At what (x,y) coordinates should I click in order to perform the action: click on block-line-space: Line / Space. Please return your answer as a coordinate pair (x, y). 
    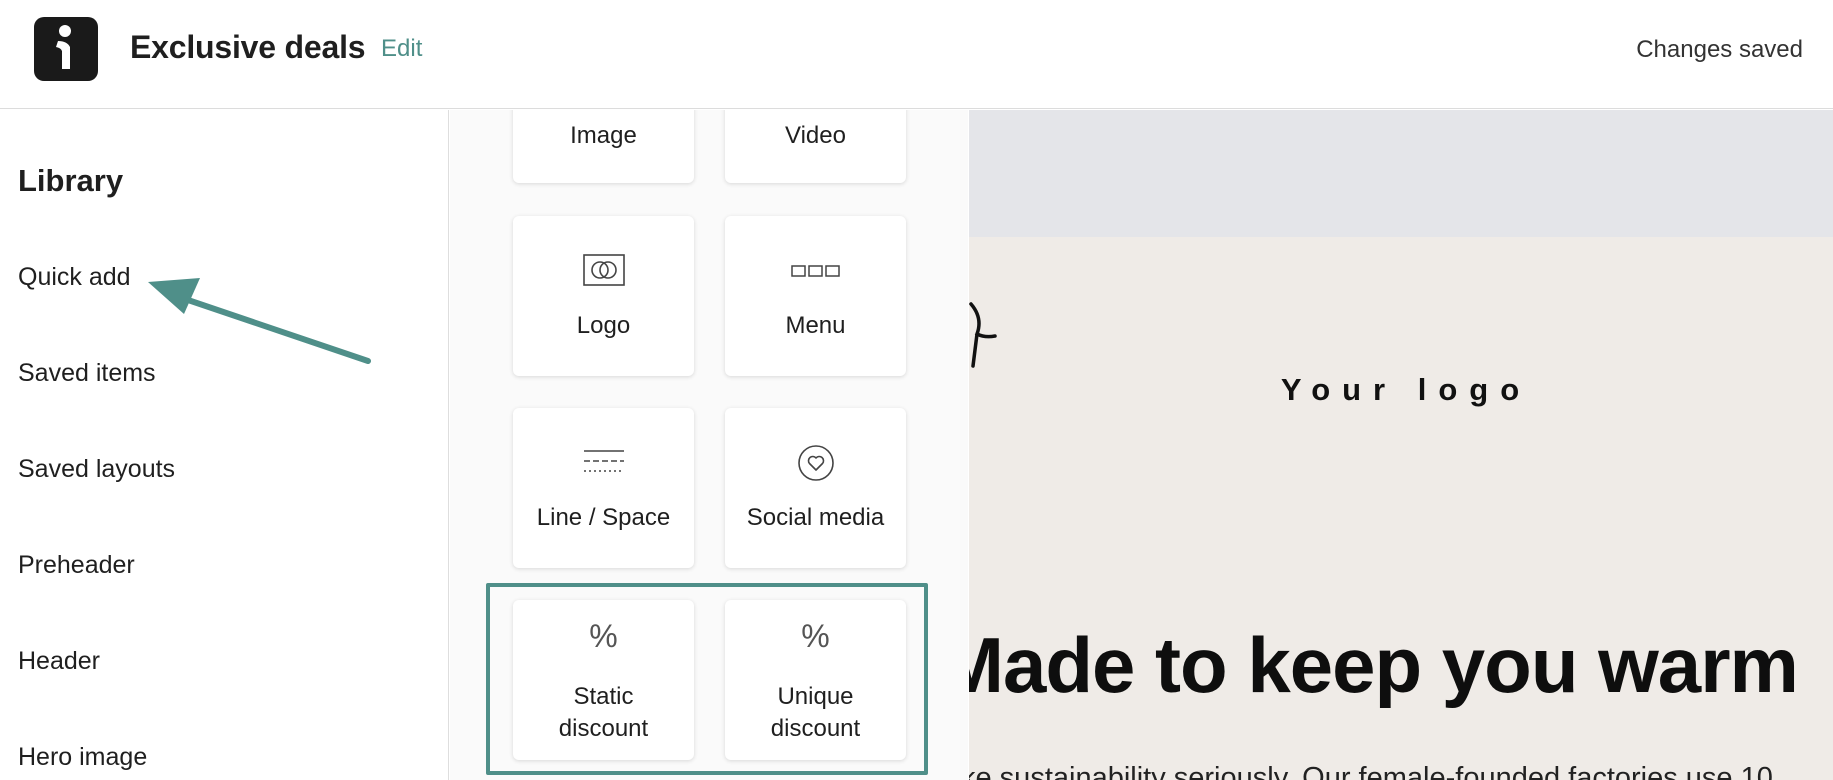
    Looking at the image, I should click on (603, 488).